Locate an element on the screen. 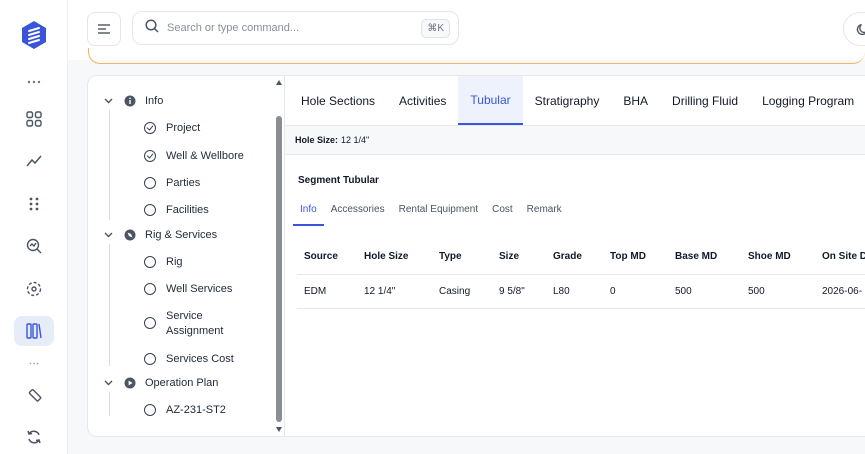 The image size is (865, 454). column-header-on-site-date: On Site D is located at coordinates (840, 257).